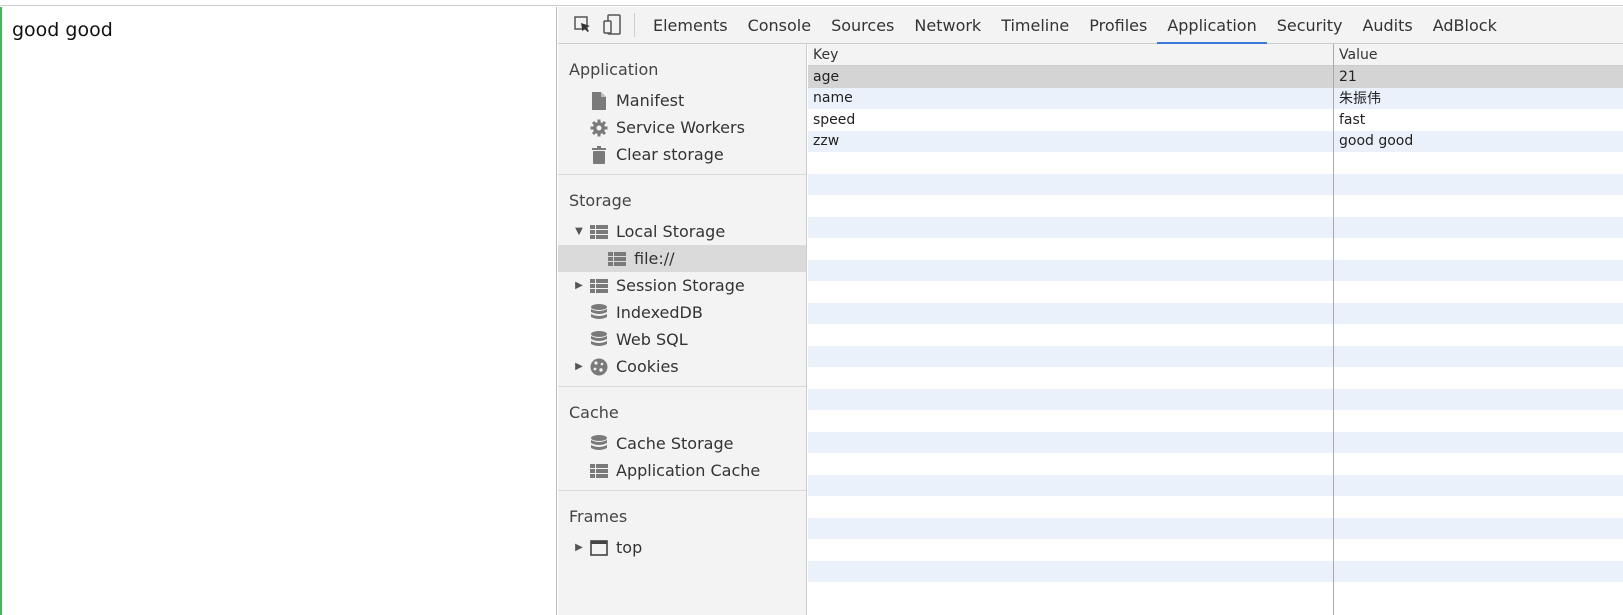  What do you see at coordinates (613, 25) in the screenshot?
I see `device-toolbar-icon` at bounding box center [613, 25].